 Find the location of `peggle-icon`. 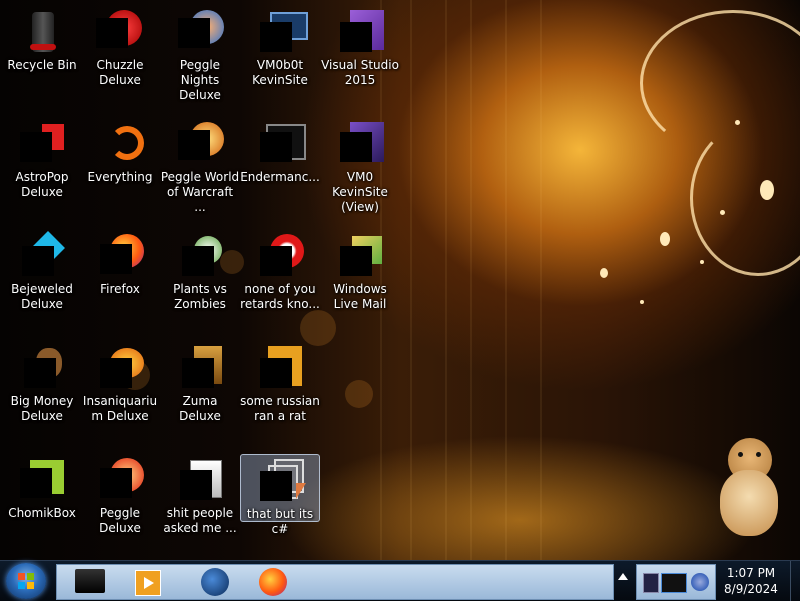

peggle-icon is located at coordinates (120, 480).